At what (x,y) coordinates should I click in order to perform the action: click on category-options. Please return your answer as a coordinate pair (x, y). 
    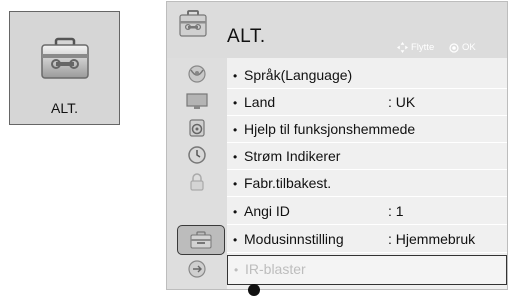
    Looking at the image, I should click on (201, 240).